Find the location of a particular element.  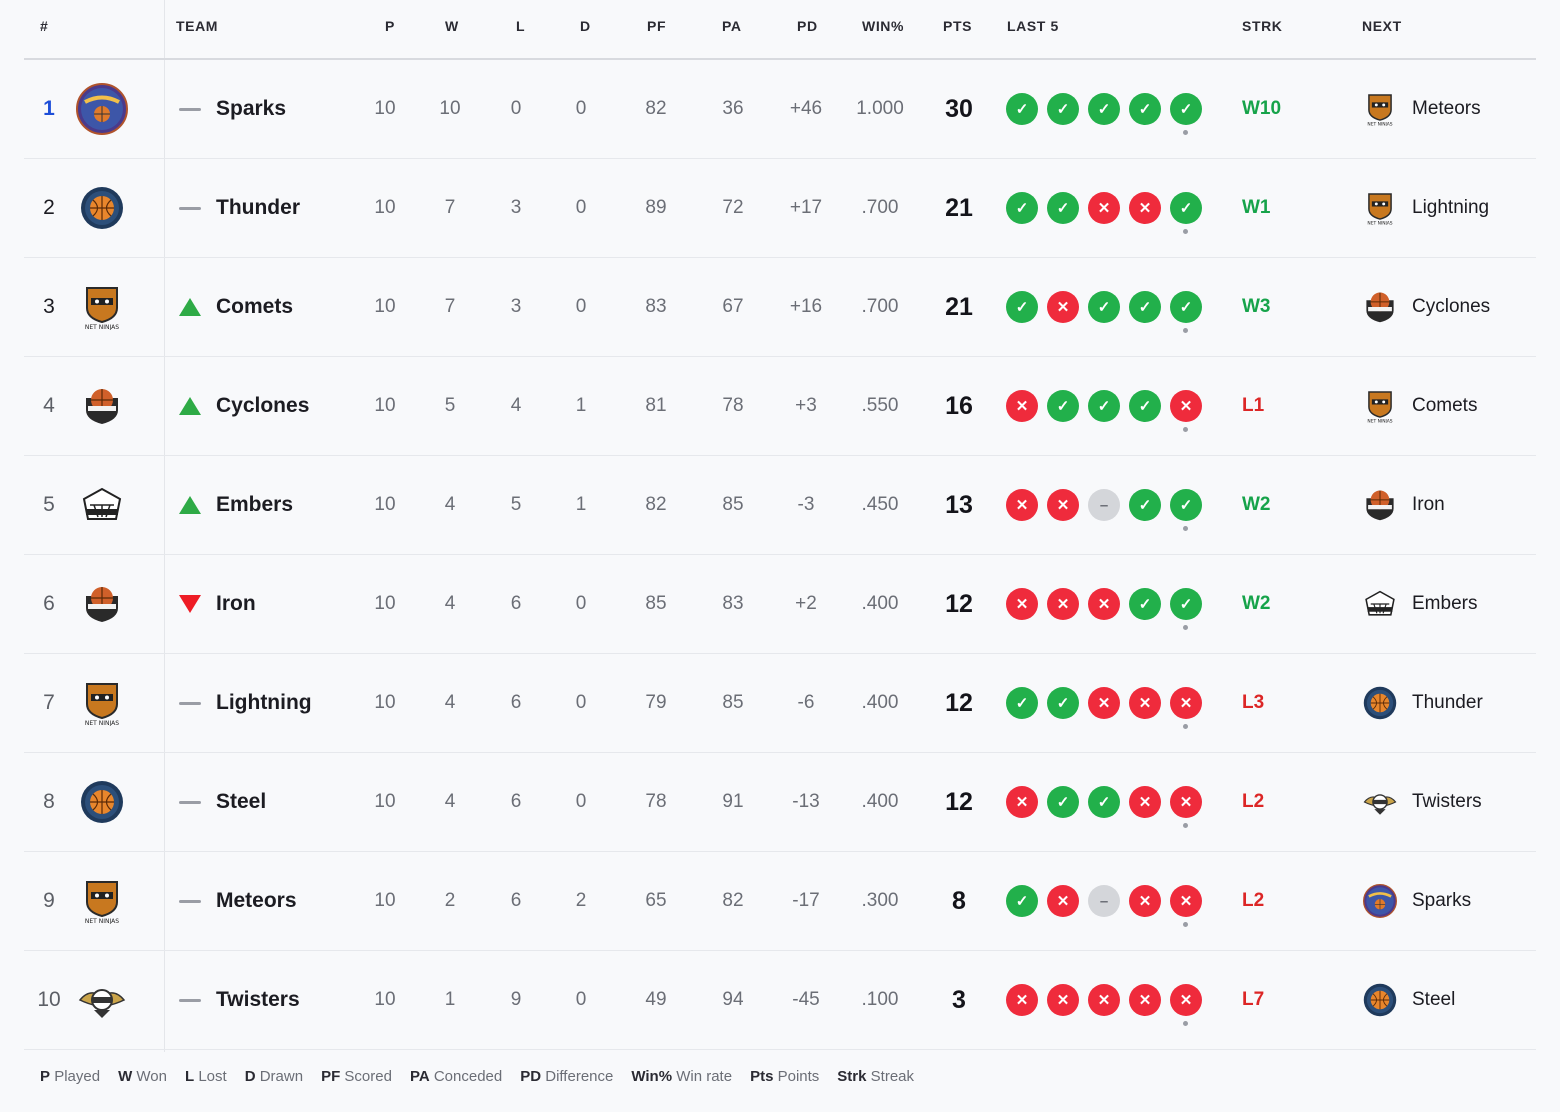

header-team: TEAM is located at coordinates (197, 26).